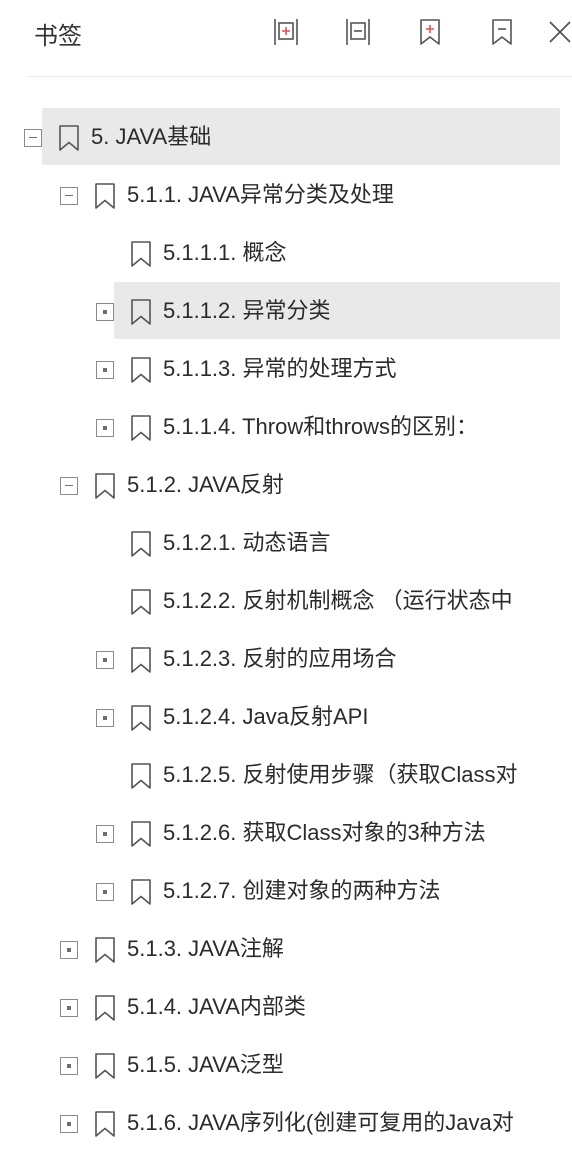  What do you see at coordinates (216, 1006) in the screenshot?
I see `bookmark-label: 5.1.4. JAVA内部类` at bounding box center [216, 1006].